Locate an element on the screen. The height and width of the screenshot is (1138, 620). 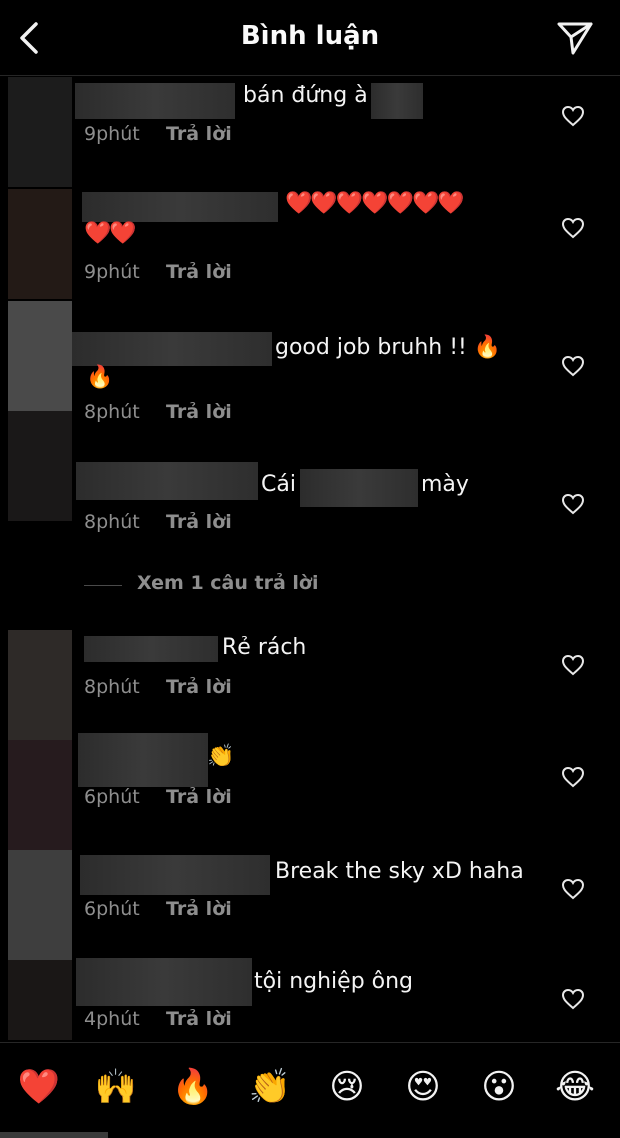
comment-text: tội nghiệp ông is located at coordinates (334, 981).